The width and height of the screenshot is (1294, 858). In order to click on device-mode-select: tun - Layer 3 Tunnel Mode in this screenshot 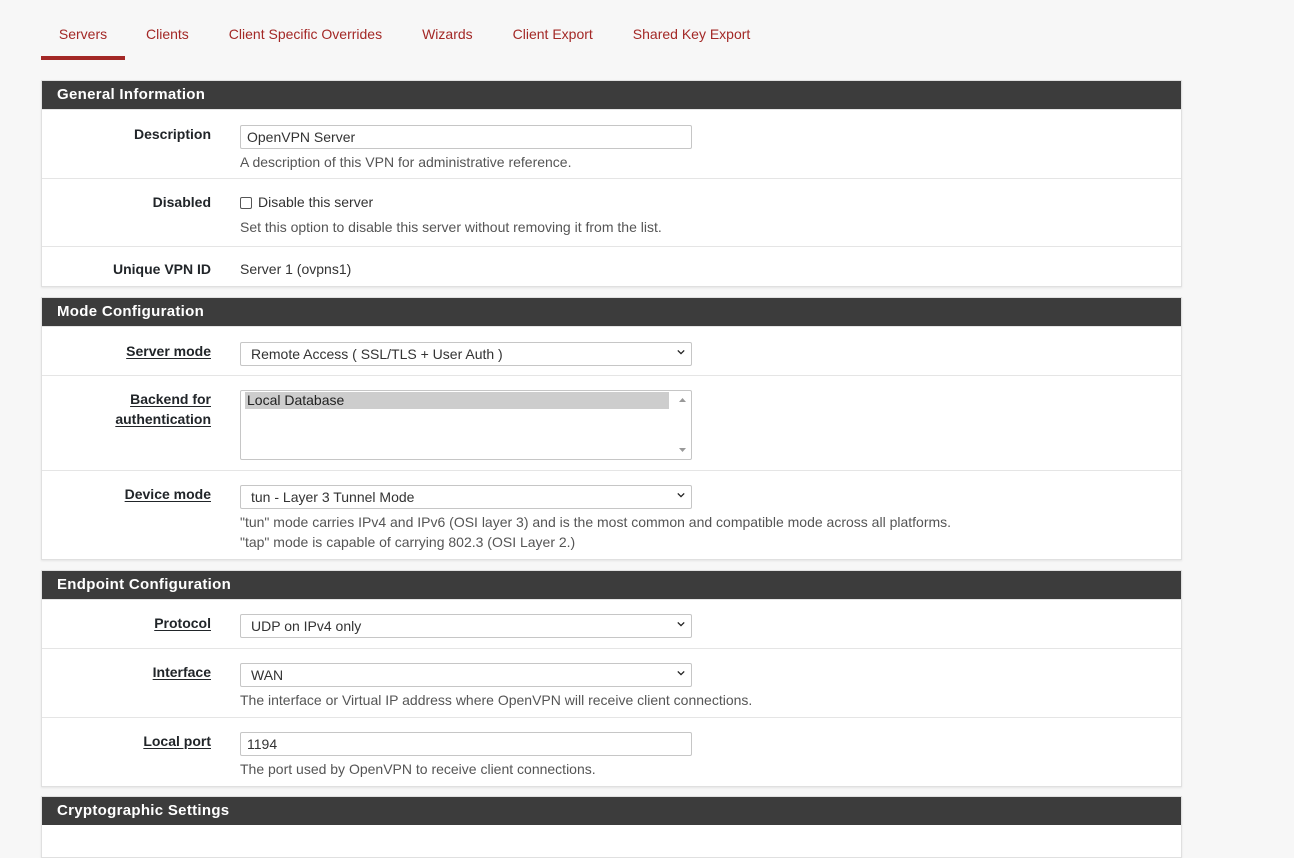, I will do `click(466, 497)`.